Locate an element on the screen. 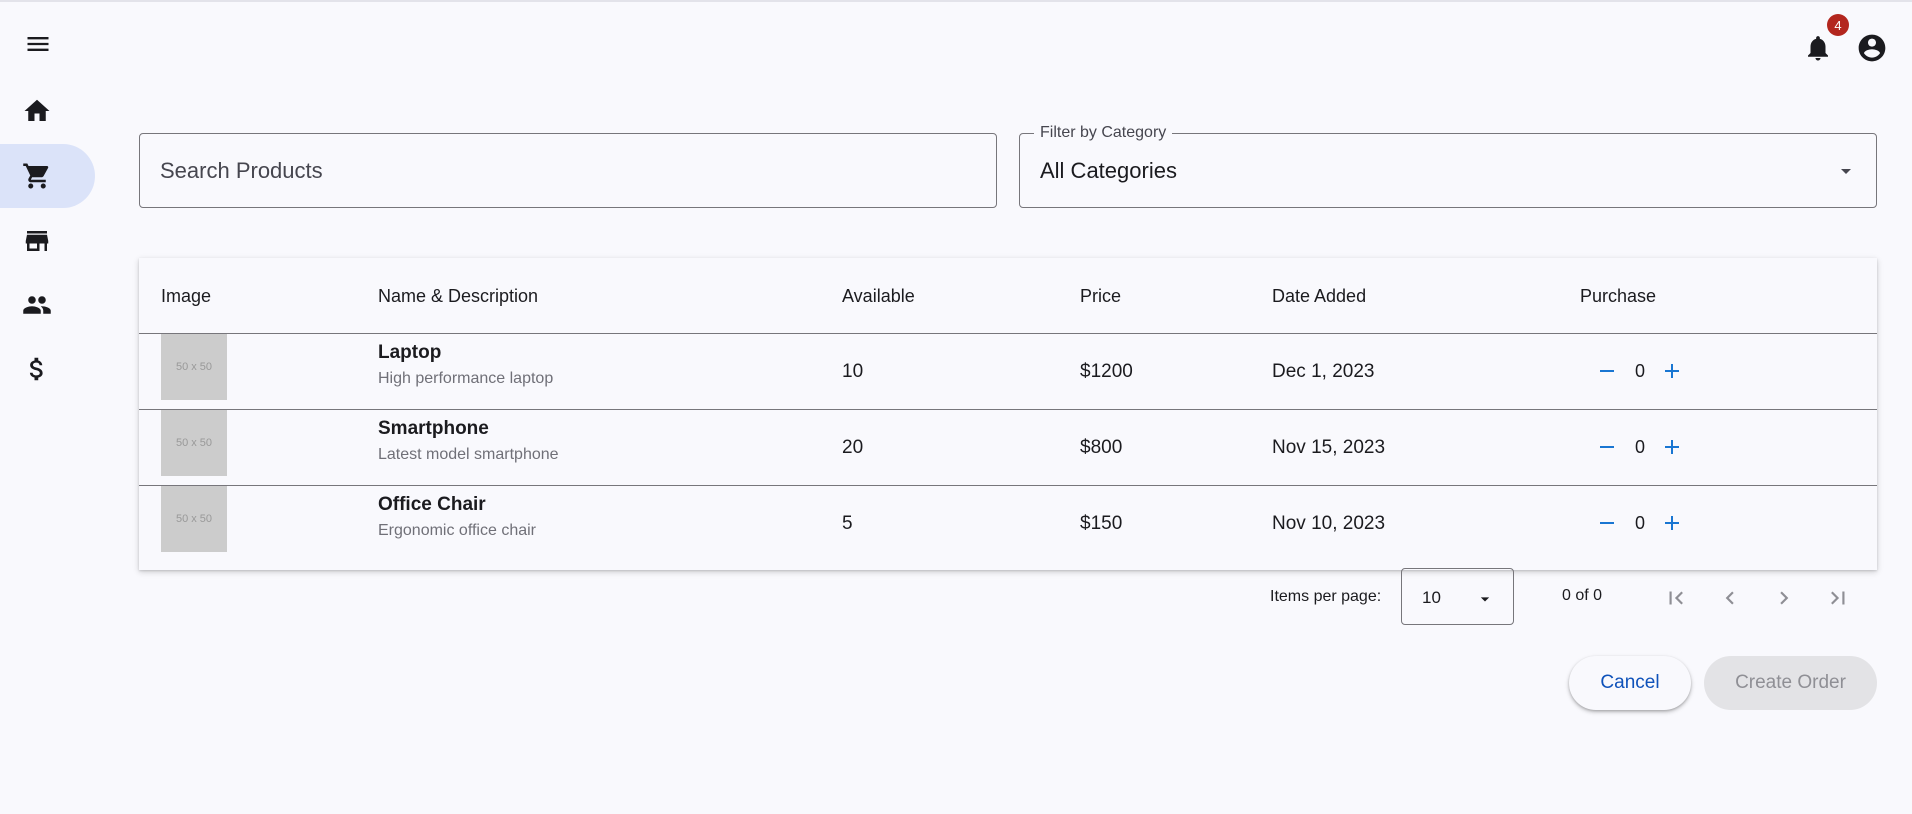  header-purchase: Purchase is located at coordinates (1618, 296).